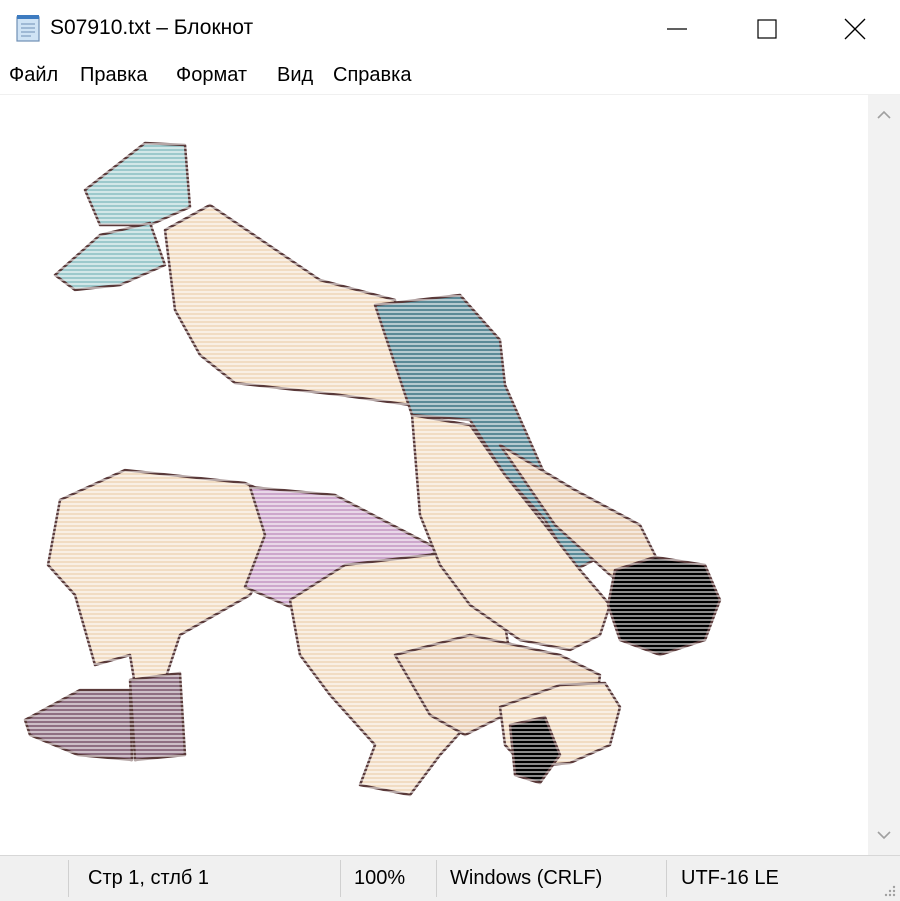  I want to click on menu-bar: Файл Правка Формат Вид Справка, so click(450, 77).